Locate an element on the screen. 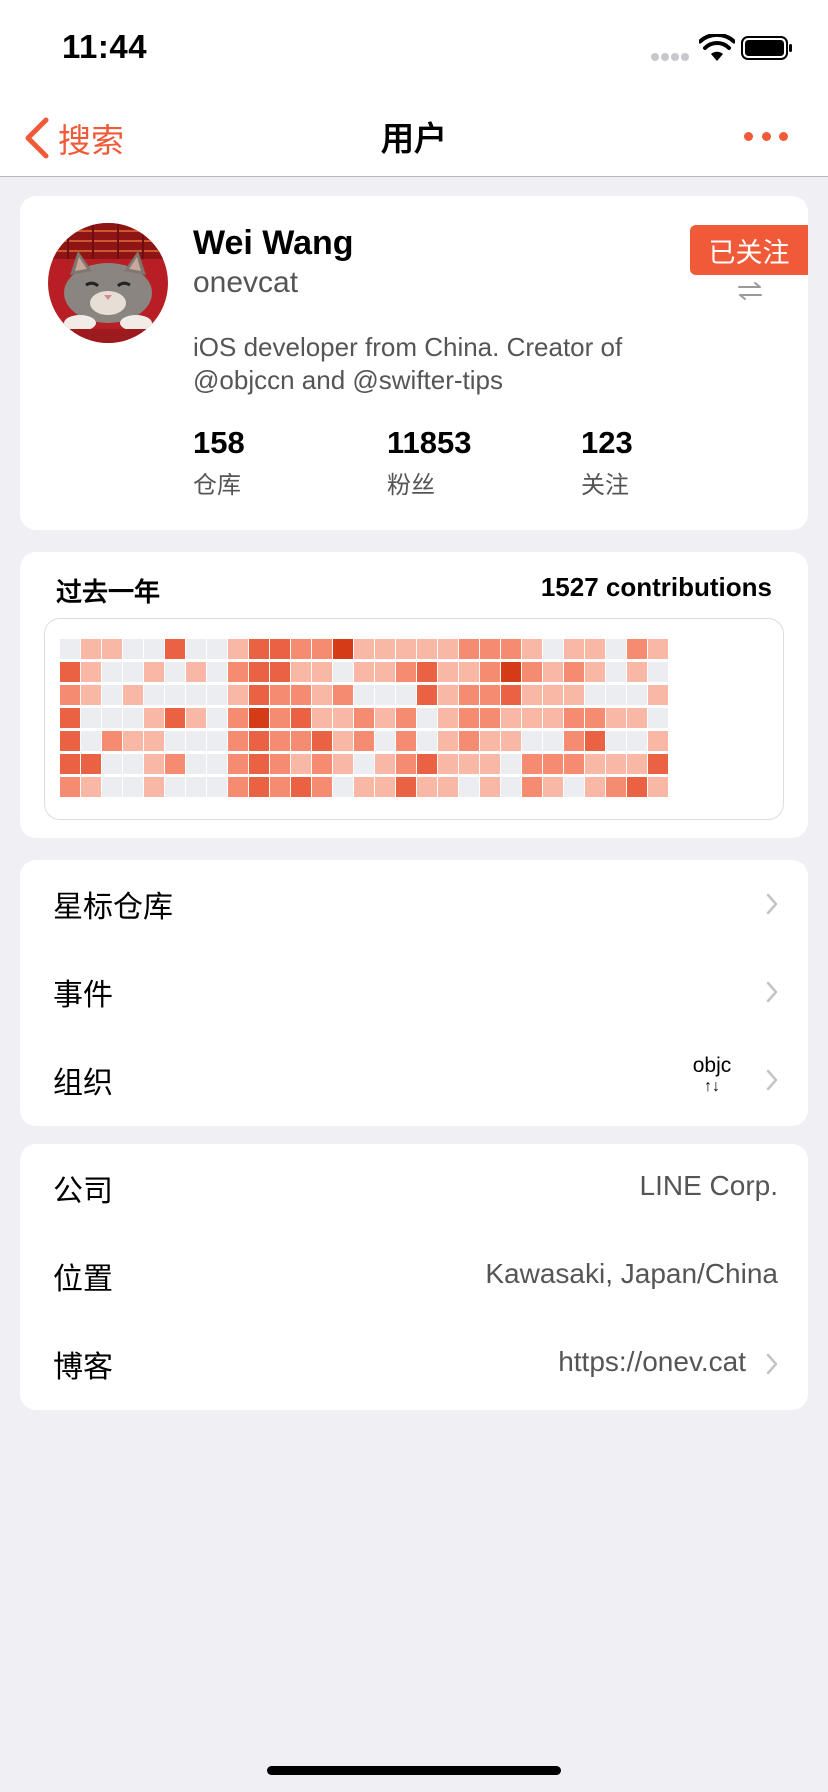 The height and width of the screenshot is (1792, 828). page-title: 用户 is located at coordinates (414, 138).